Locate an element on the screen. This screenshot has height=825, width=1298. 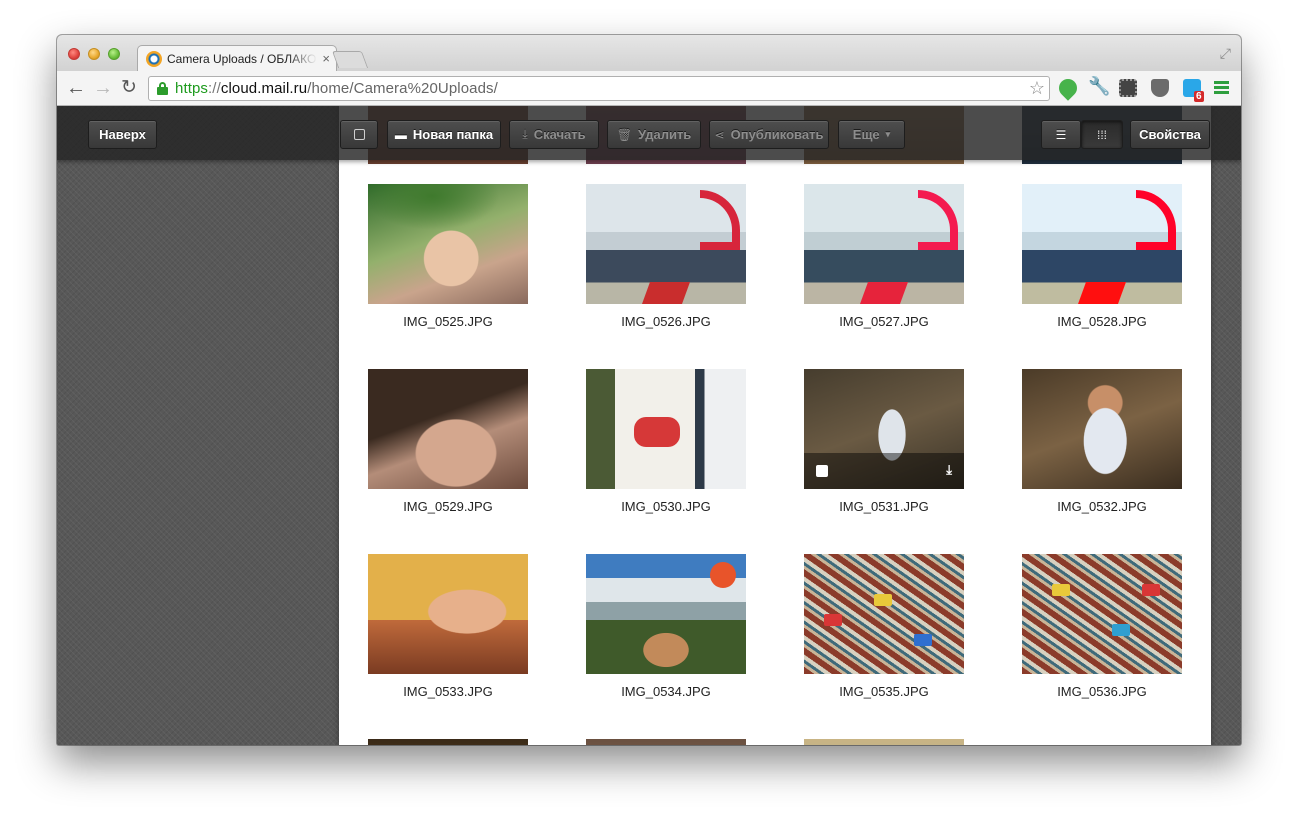
window-close-button is located at coordinates (74, 54).